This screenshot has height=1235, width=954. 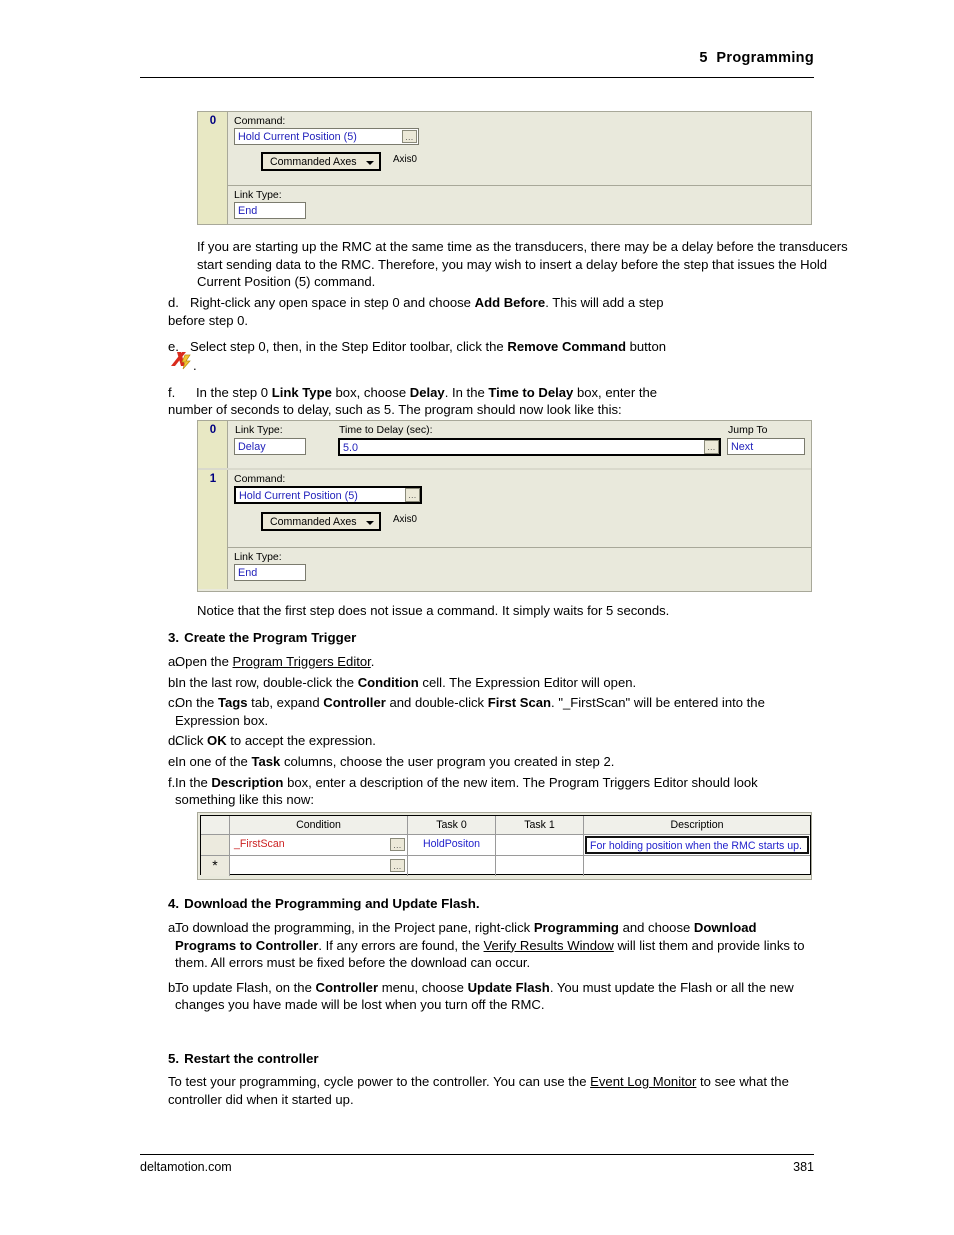 What do you see at coordinates (756, 58) in the screenshot?
I see `chapter-title: 5 Programming` at bounding box center [756, 58].